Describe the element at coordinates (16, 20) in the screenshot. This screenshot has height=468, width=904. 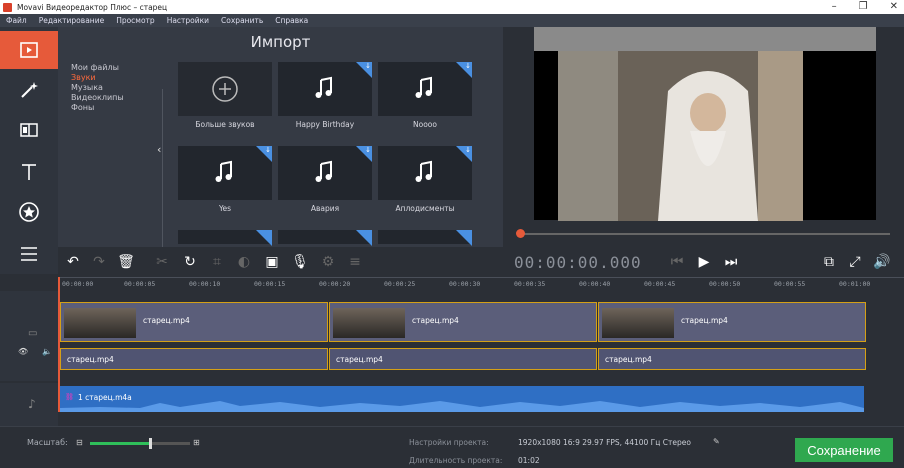
I see `menu-file: Файл` at that location.